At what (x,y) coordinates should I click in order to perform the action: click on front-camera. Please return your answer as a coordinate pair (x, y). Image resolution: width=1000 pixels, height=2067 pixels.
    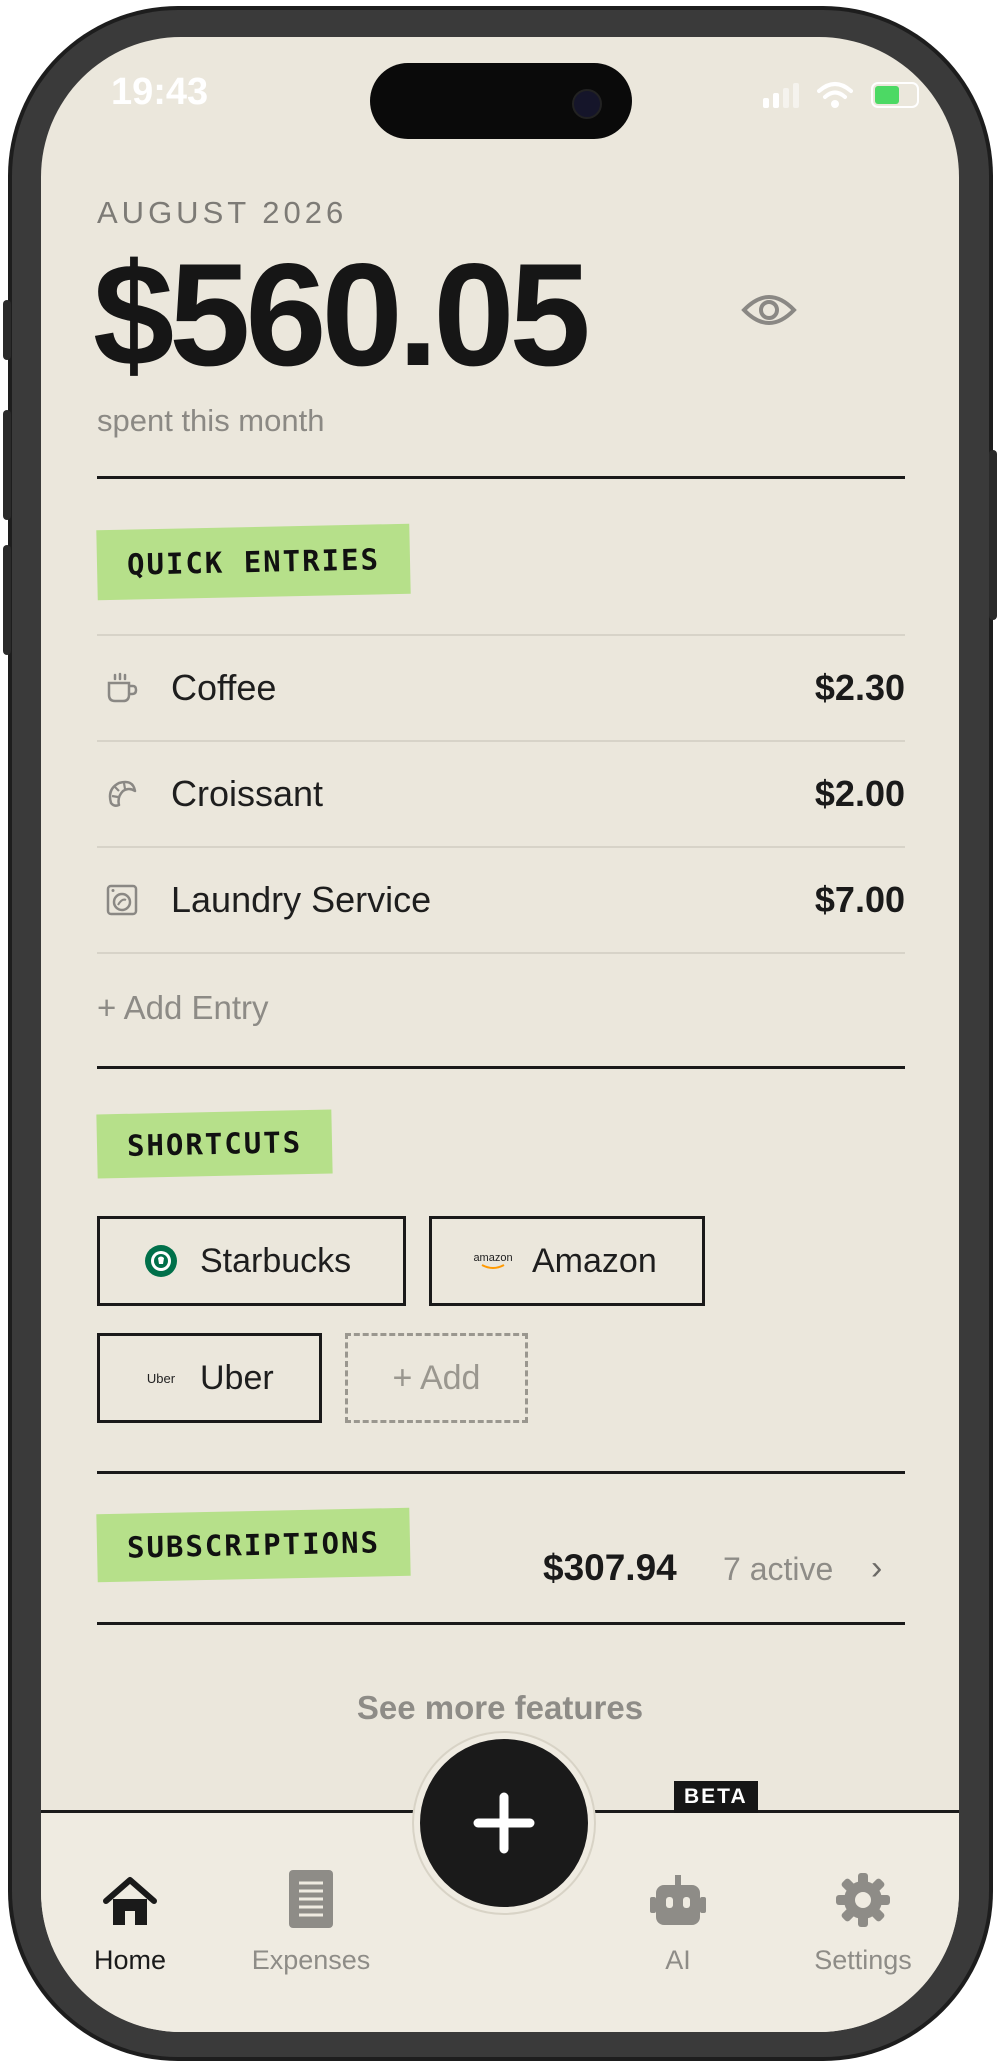
    Looking at the image, I should click on (587, 104).